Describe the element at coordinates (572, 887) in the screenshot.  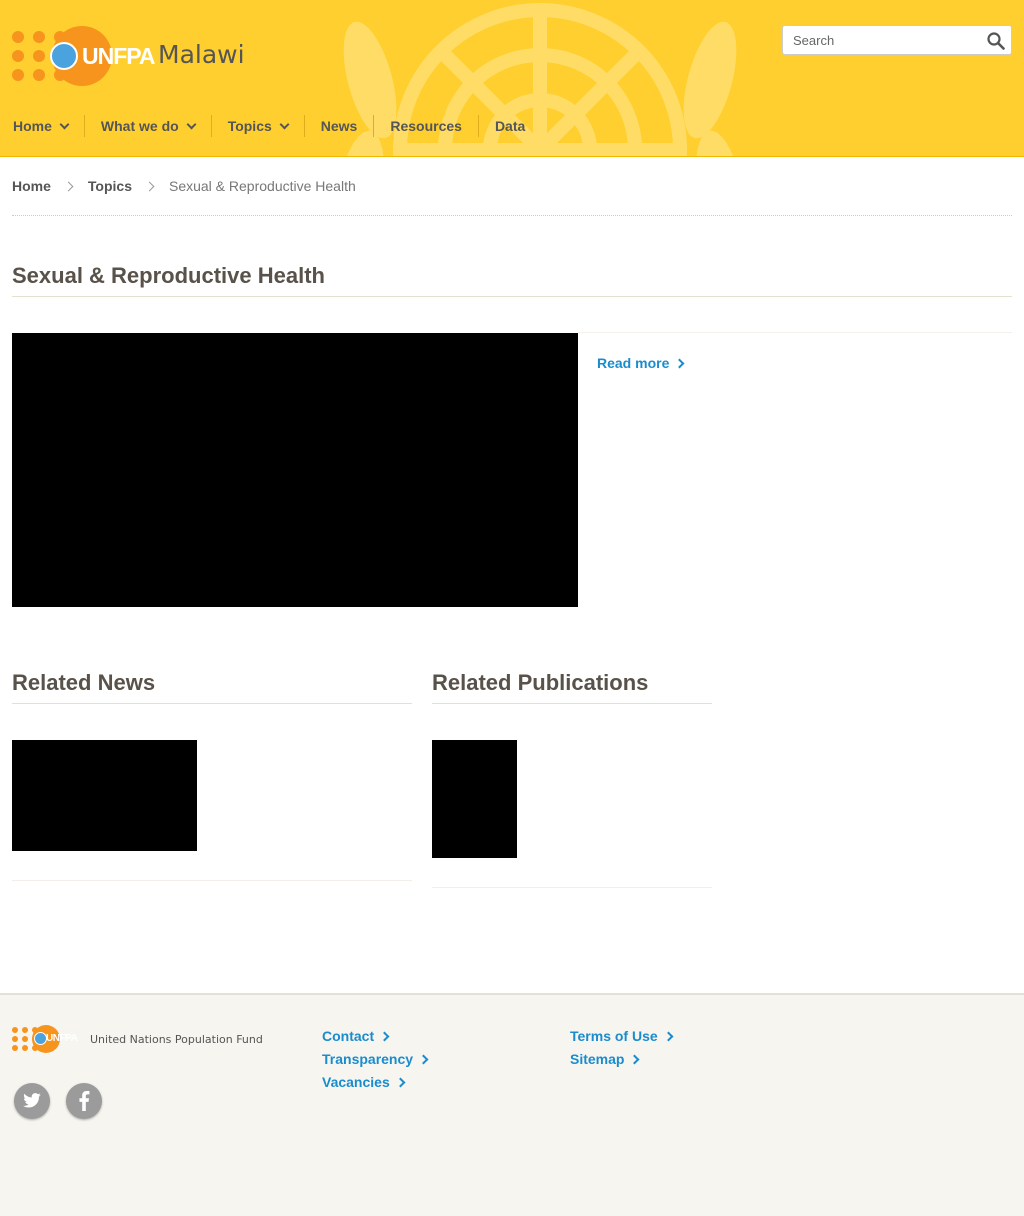
I see `related-publications-bottom-divider` at that location.